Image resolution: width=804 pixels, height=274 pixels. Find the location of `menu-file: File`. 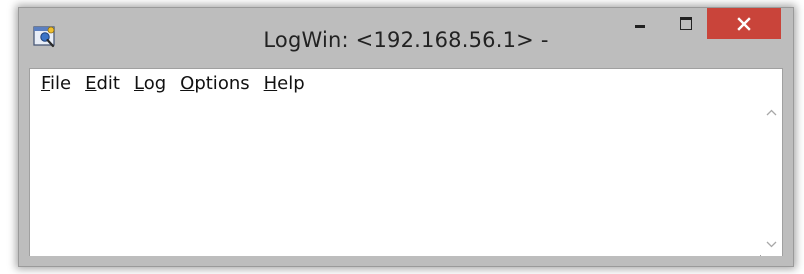

menu-file: File is located at coordinates (56, 84).